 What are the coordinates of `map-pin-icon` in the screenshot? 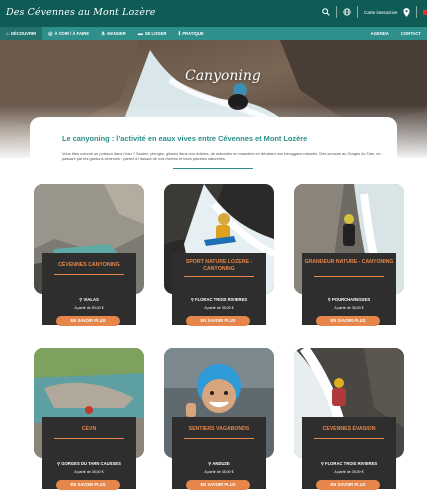 It's located at (407, 12).